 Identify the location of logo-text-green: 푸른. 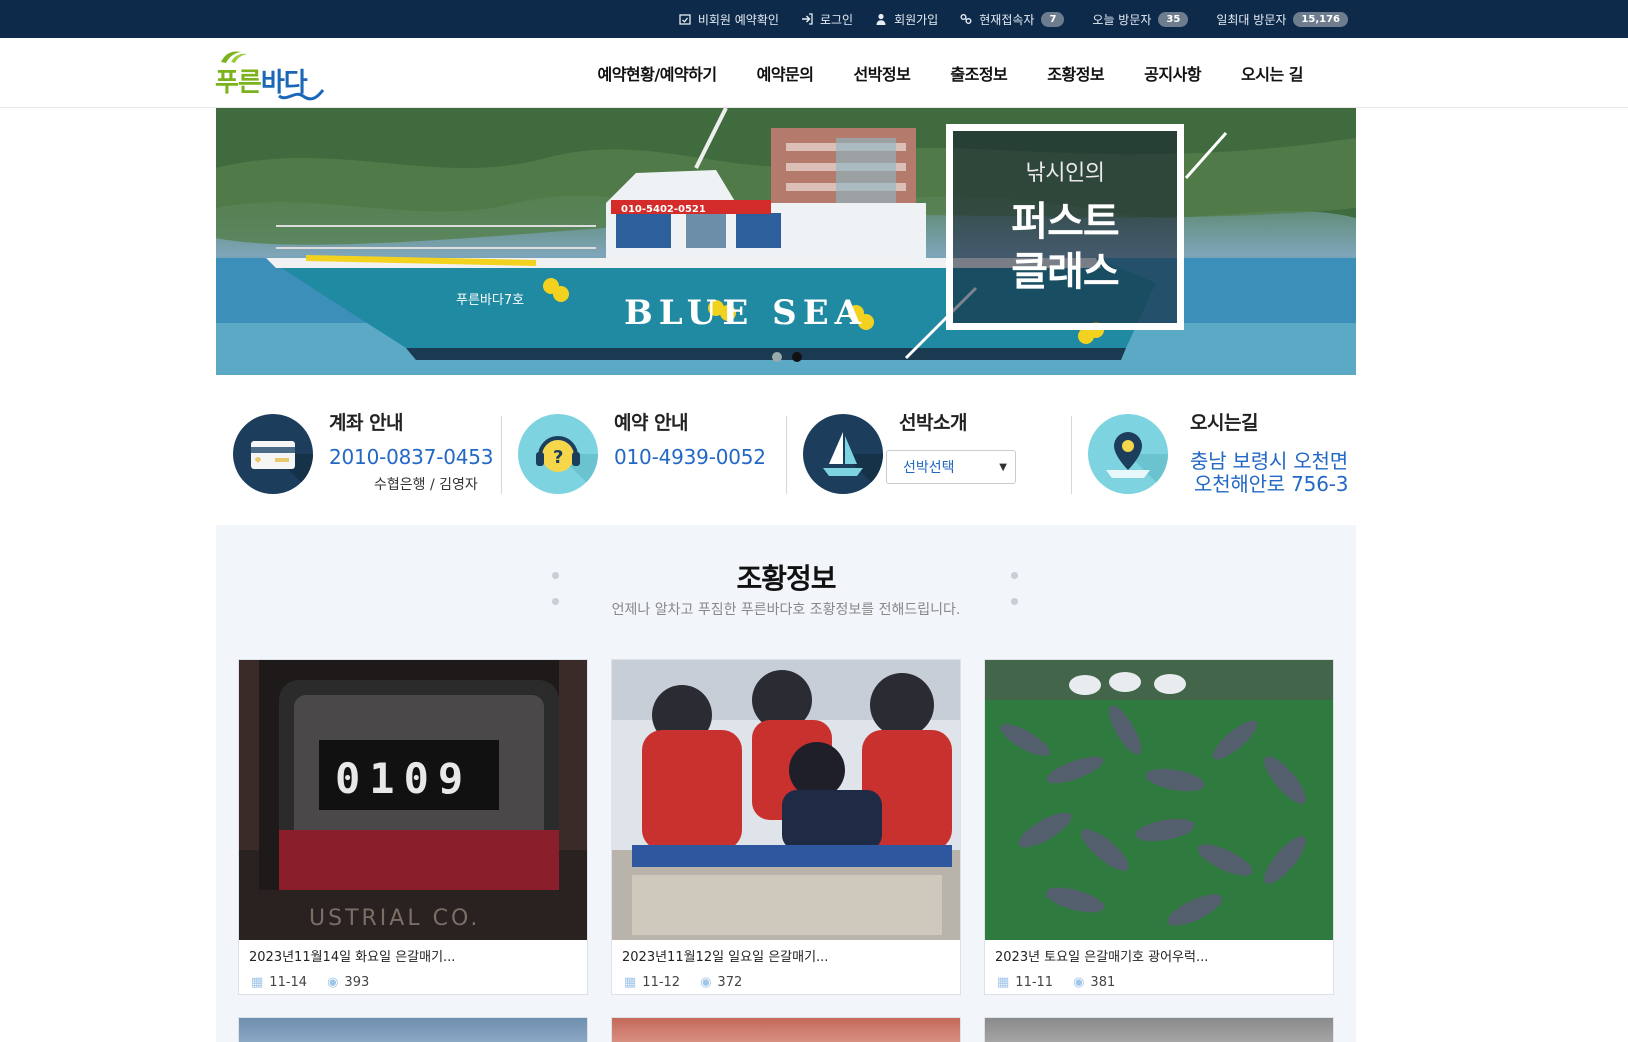
(238, 83).